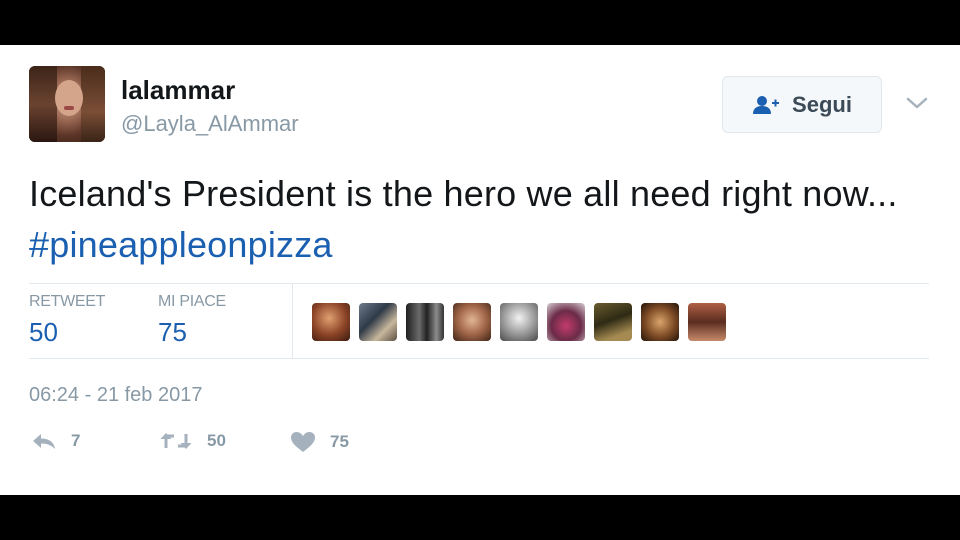 The image size is (960, 540). Describe the element at coordinates (178, 90) in the screenshot. I see `display-name: lalammar` at that location.